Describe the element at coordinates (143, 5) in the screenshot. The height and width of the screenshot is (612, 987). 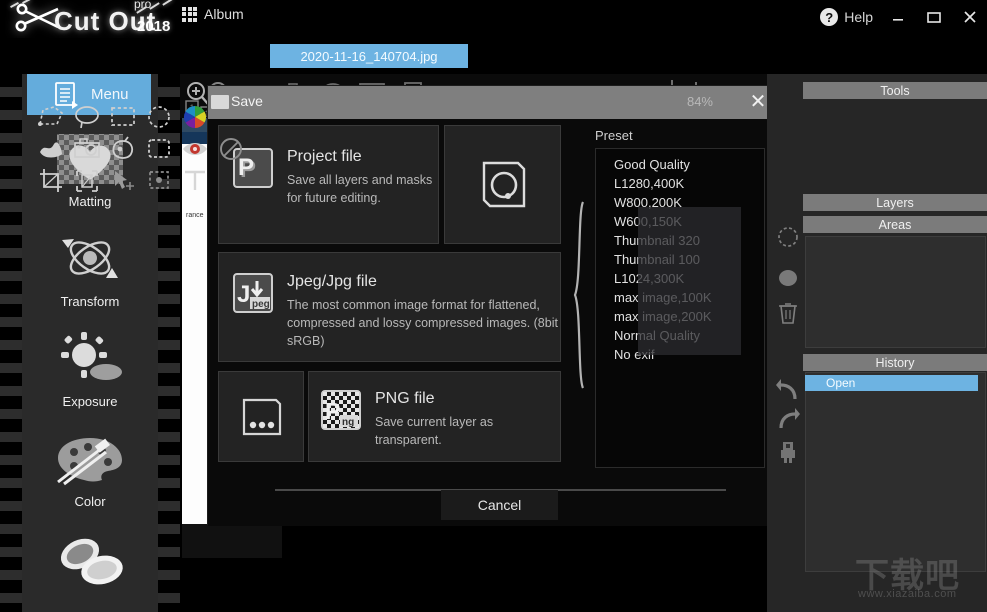
I see `brand-pro: pro` at that location.